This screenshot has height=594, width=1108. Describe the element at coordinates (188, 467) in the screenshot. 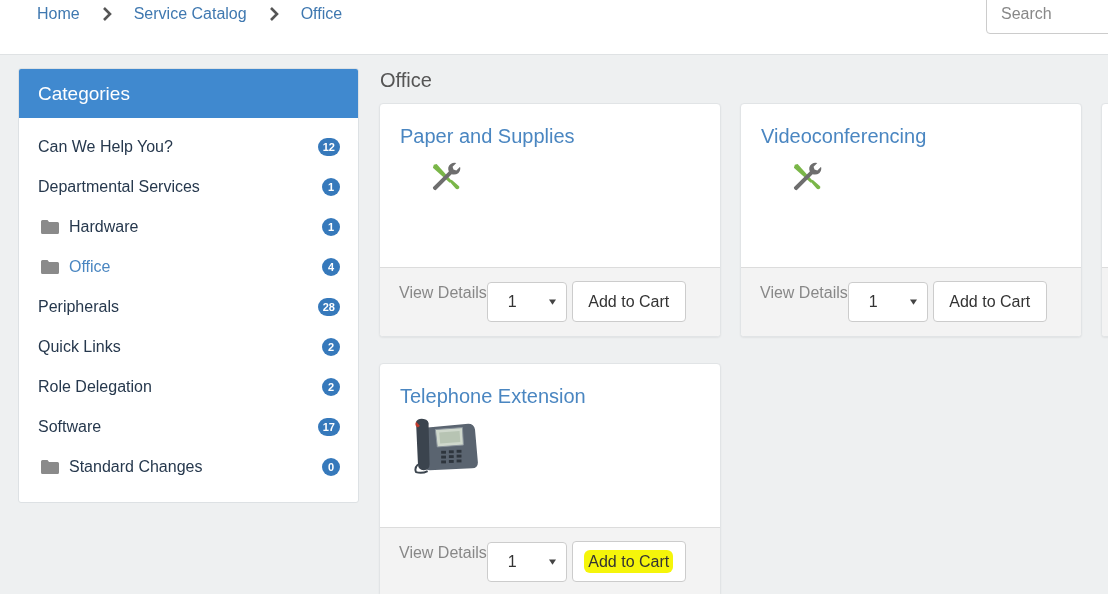

I see `category-item: Standard Changes 0` at that location.